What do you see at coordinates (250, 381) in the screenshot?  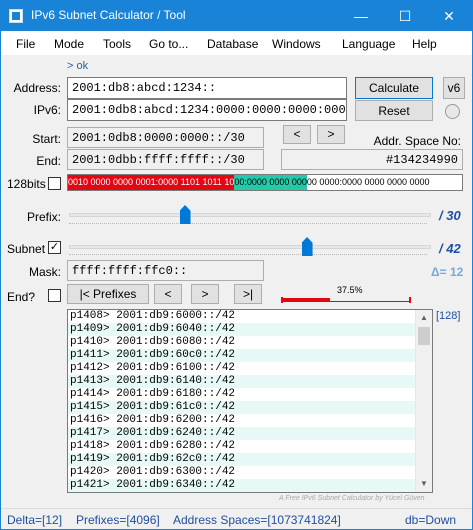 I see `list-item: p1413> 2001:db9:6140::/42` at bounding box center [250, 381].